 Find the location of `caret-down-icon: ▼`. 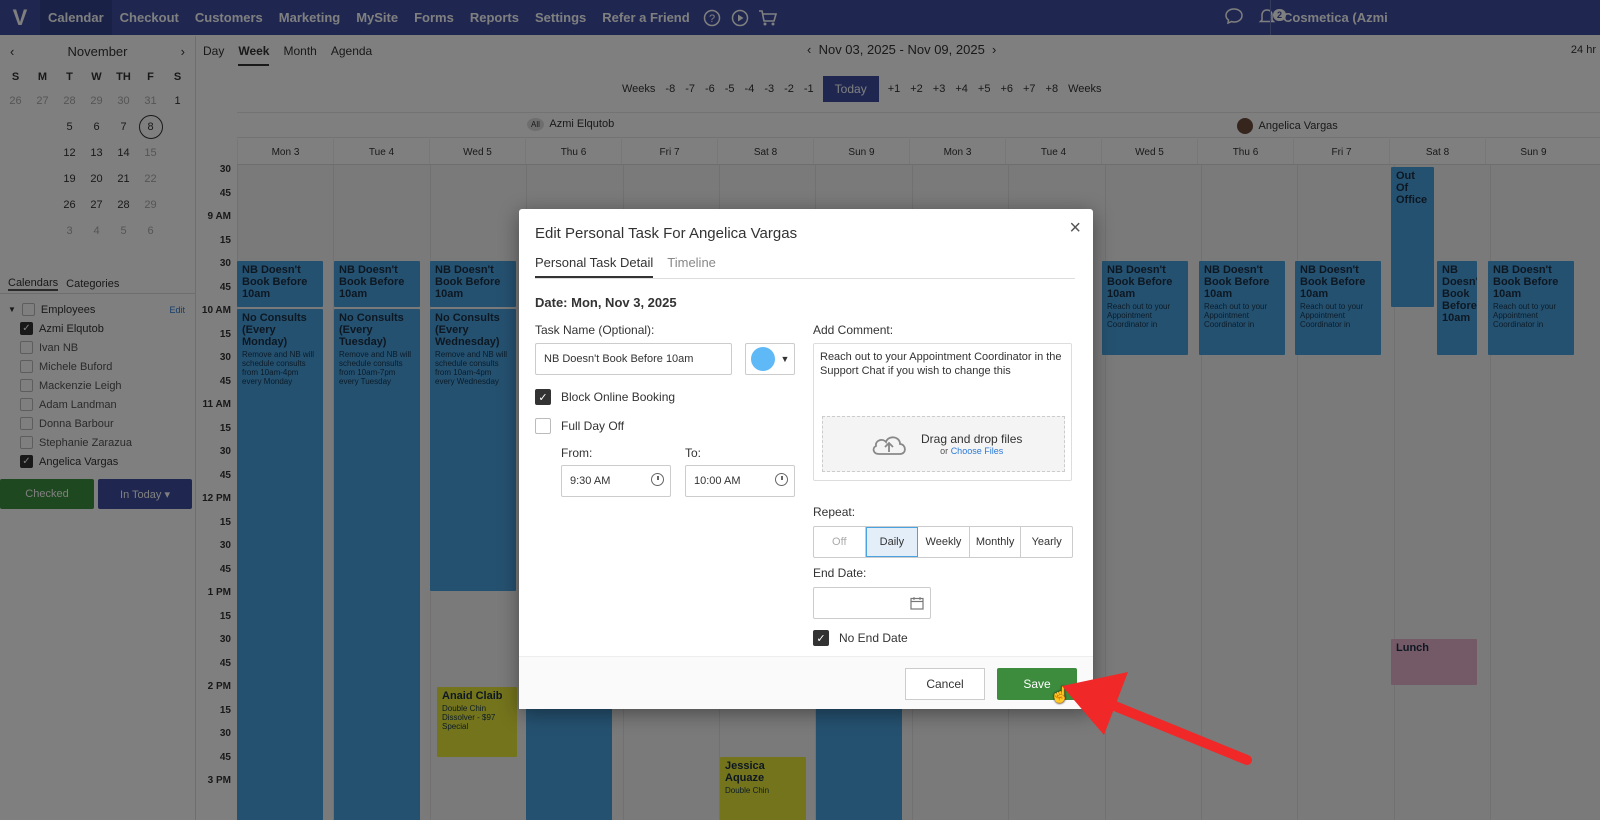

caret-down-icon: ▼ is located at coordinates (785, 359).